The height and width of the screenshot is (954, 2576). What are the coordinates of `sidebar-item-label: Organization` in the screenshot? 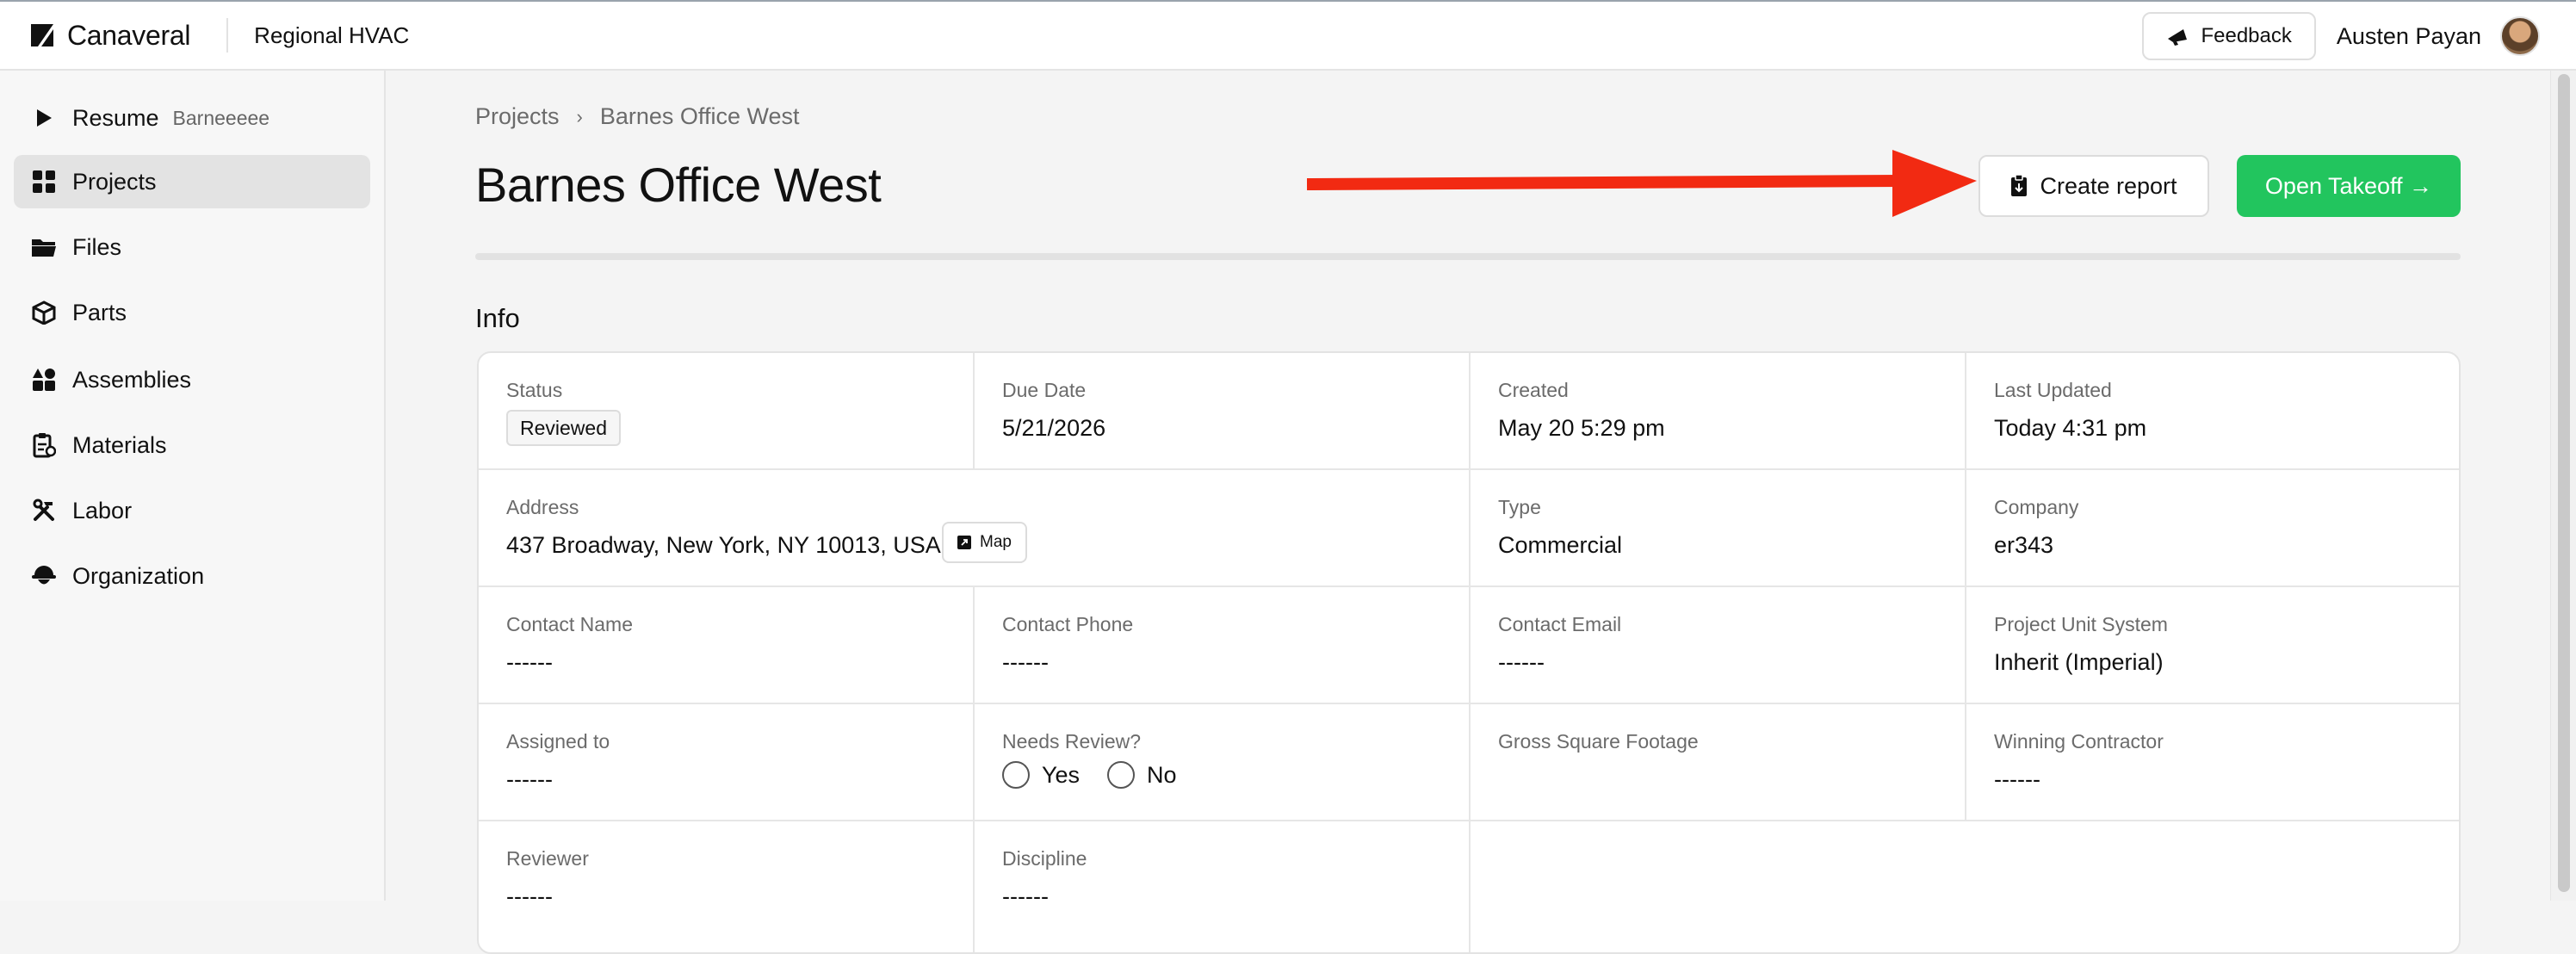 It's located at (138, 575).